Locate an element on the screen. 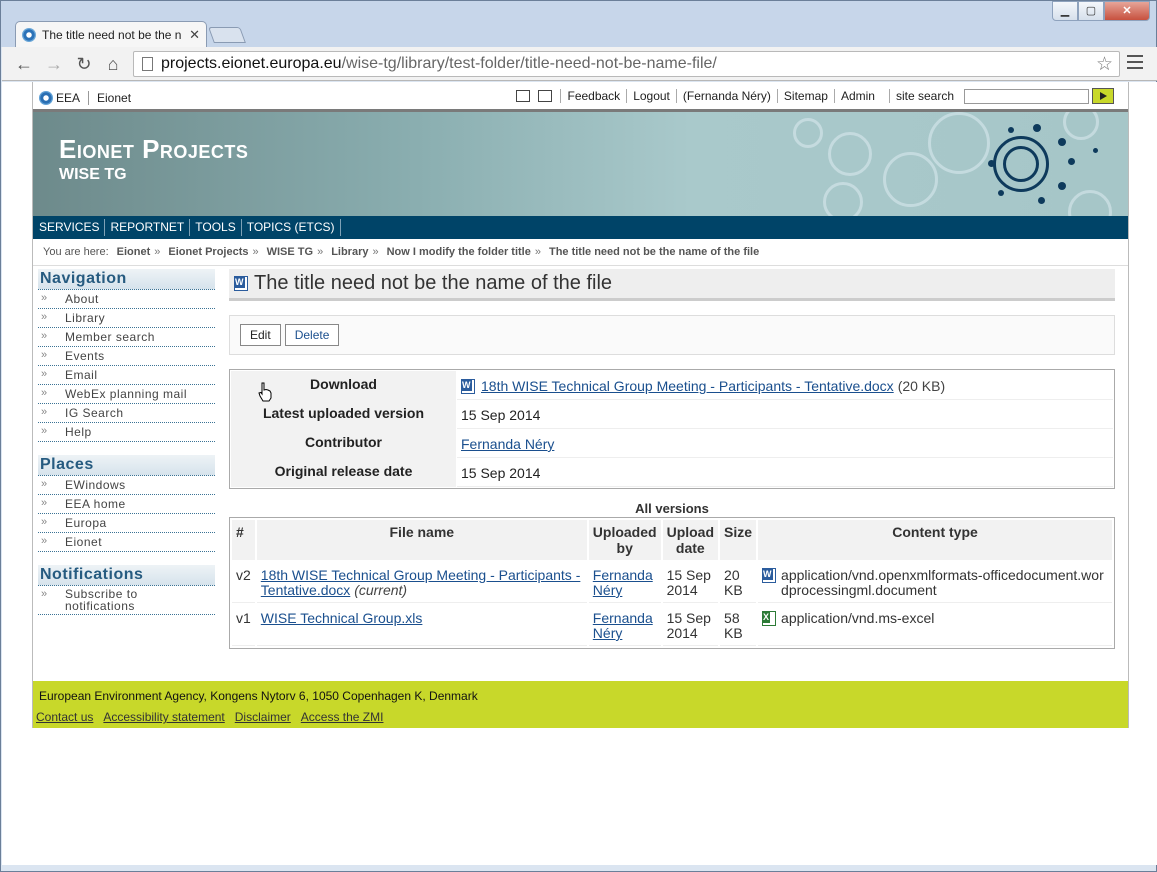 This screenshot has width=1157, height=872. sidebar-item-events: » Events is located at coordinates (126, 356).